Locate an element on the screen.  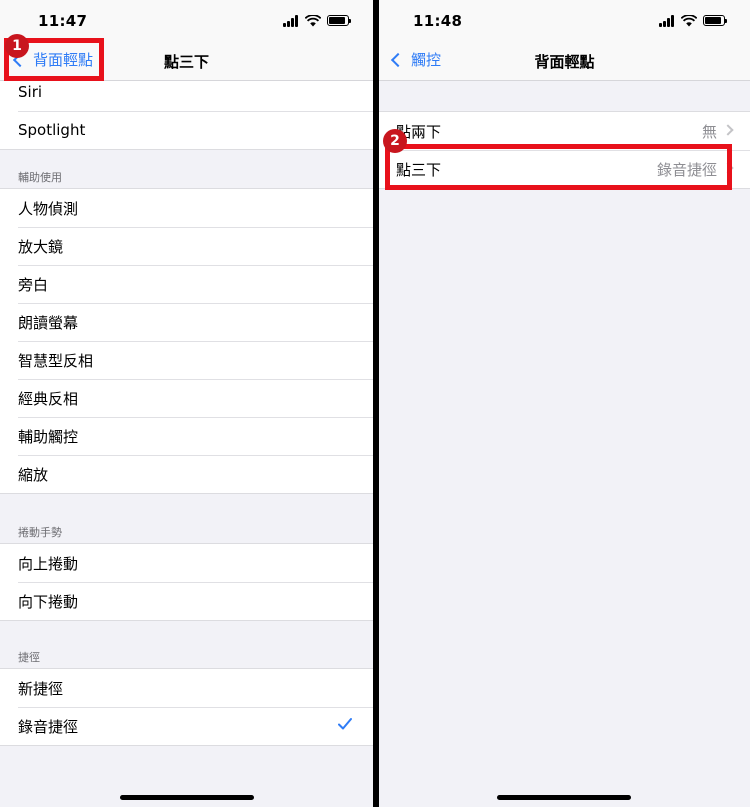
list-item: 向上捲動 is located at coordinates (186, 563).